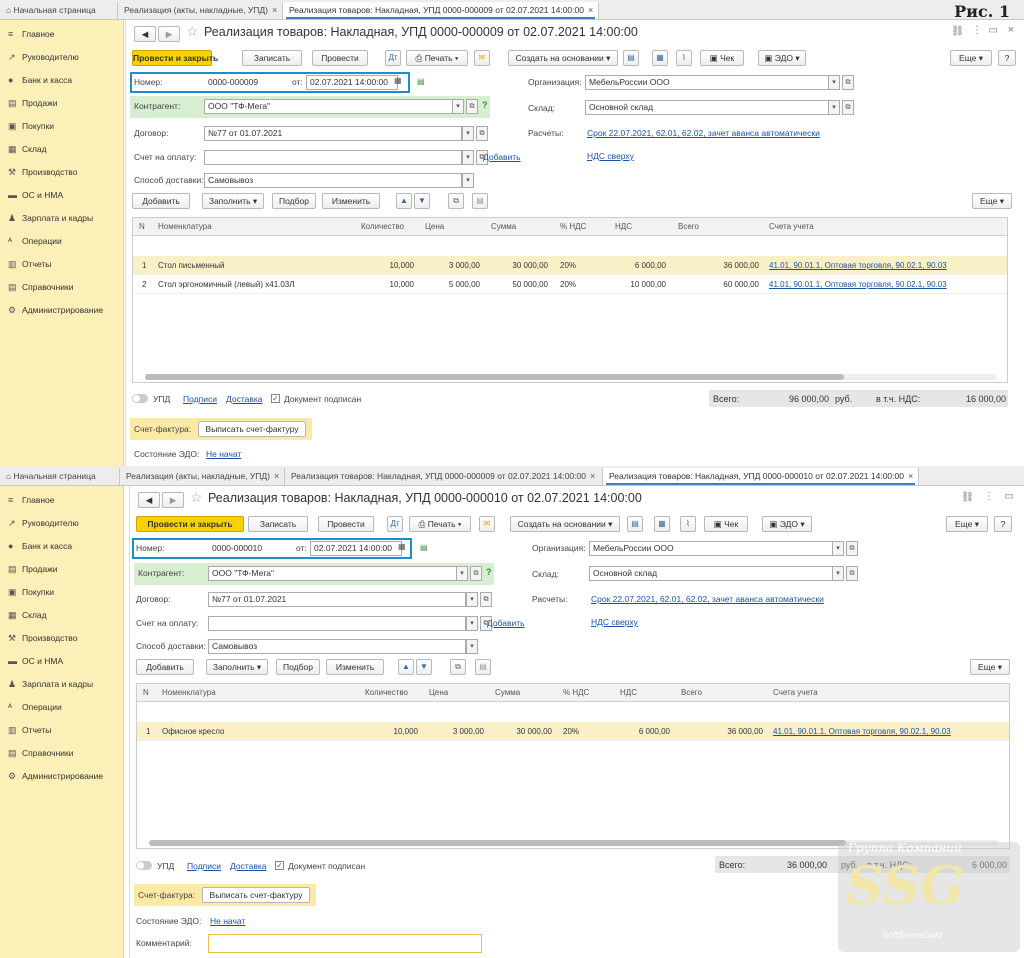 This screenshot has width=1024, height=958. What do you see at coordinates (31, 34) in the screenshot?
I see `sidebar-item-main: ≡ Главное` at bounding box center [31, 34].